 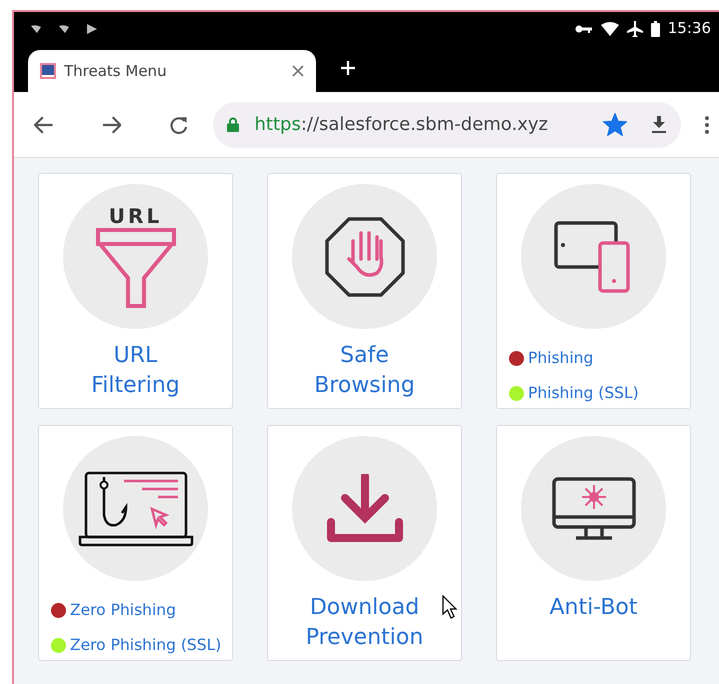 I want to click on card-title: URL Filtering, so click(x=135, y=371).